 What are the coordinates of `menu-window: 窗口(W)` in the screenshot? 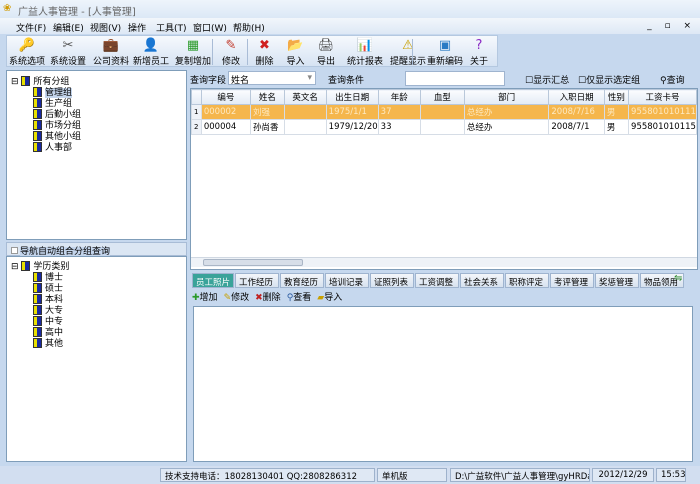 It's located at (210, 27).